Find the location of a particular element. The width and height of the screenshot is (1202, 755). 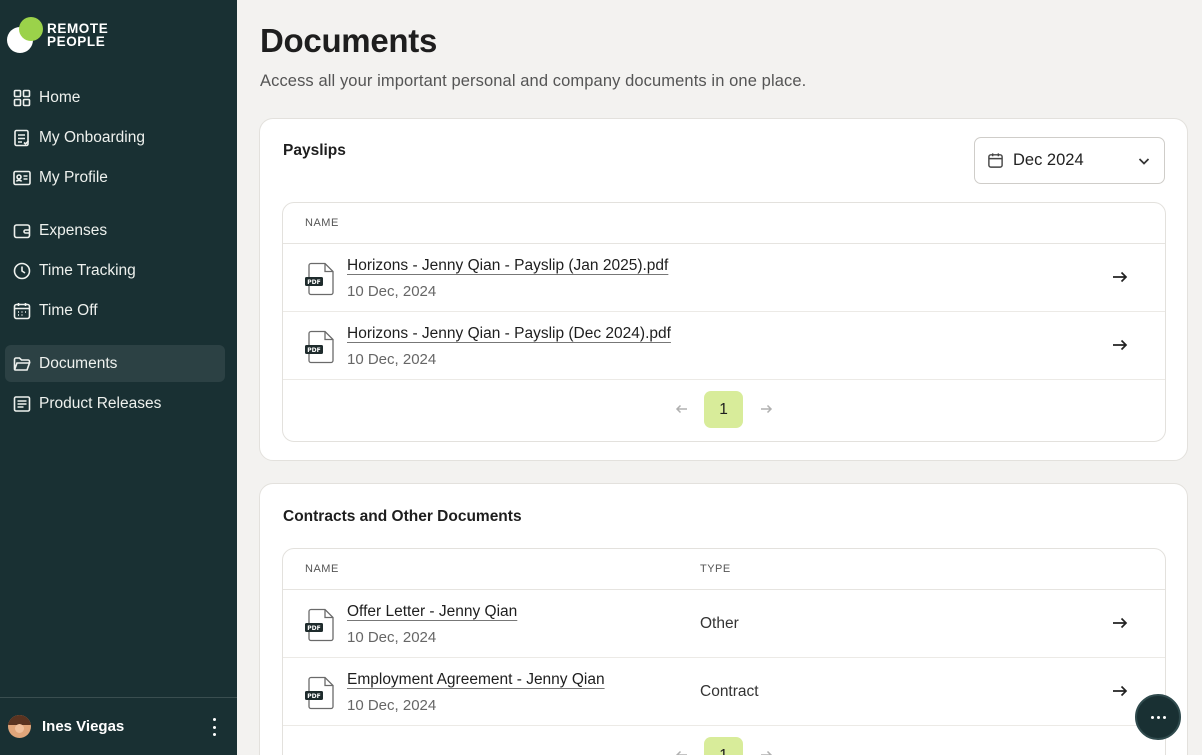

column-header-type: TYPE is located at coordinates (715, 569).